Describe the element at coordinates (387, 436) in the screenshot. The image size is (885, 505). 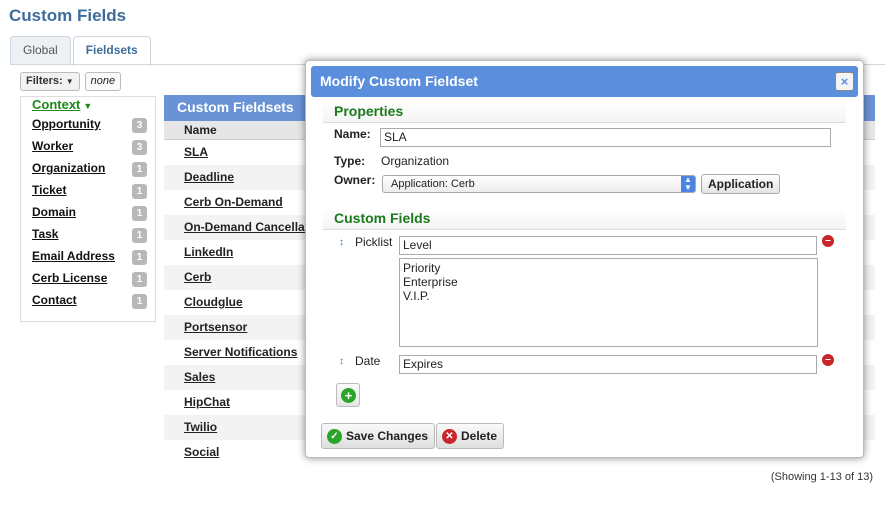
I see `save-changes-label: Save Changes` at that location.